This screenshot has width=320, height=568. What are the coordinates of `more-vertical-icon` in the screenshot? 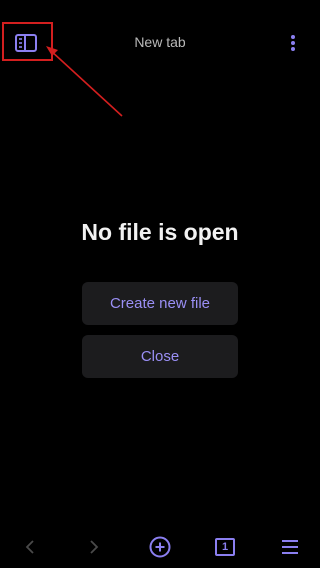 It's located at (293, 43).